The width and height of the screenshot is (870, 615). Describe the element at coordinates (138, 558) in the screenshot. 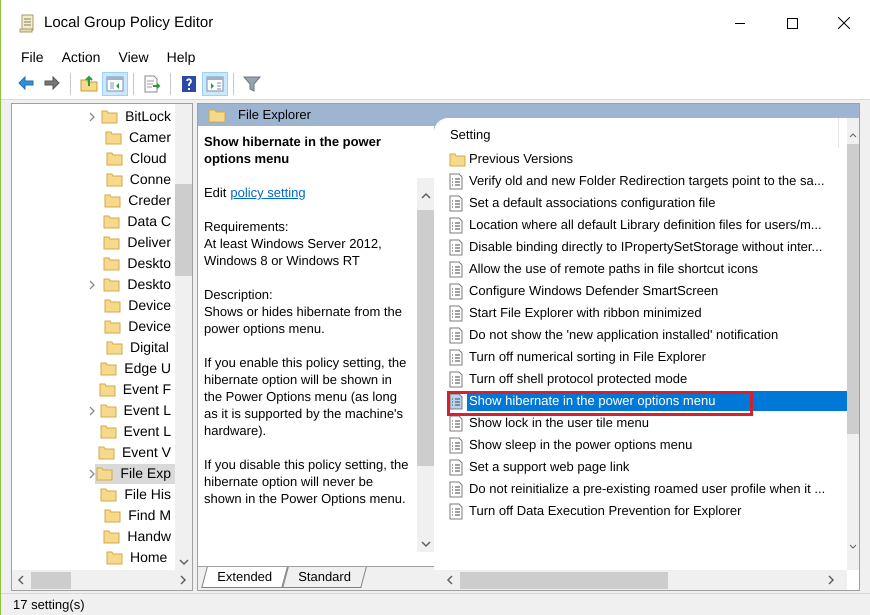

I see `tree-item: Home` at that location.